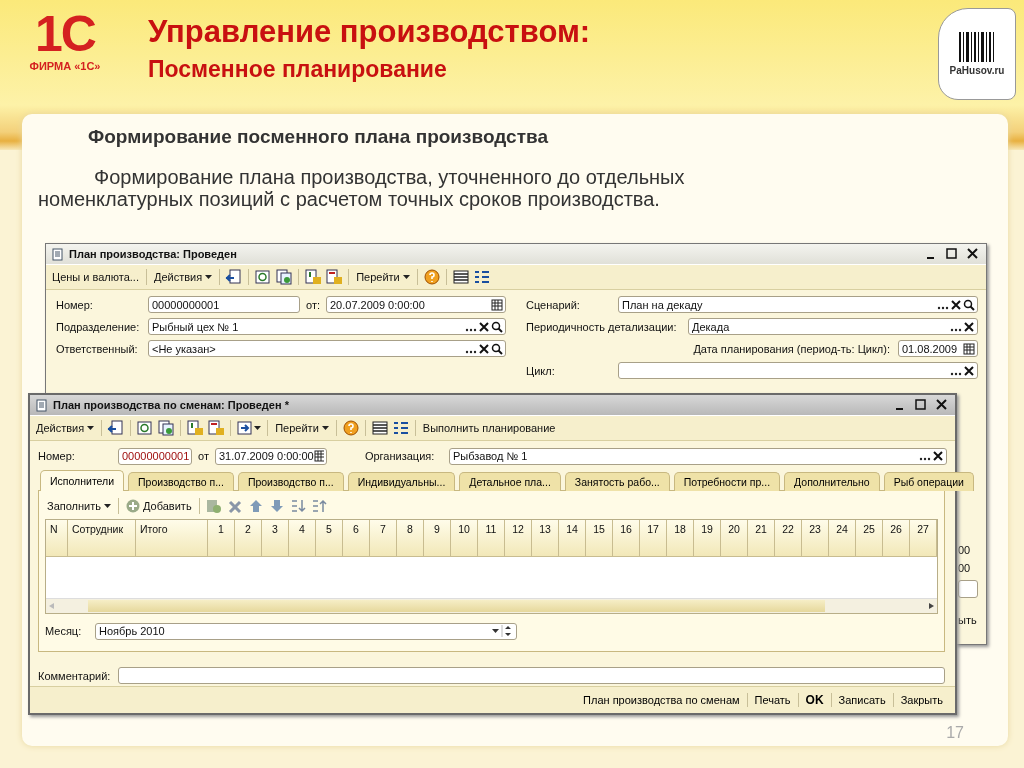 The image size is (1024, 768). What do you see at coordinates (275, 538) in the screenshot?
I see `column-header: 3` at bounding box center [275, 538].